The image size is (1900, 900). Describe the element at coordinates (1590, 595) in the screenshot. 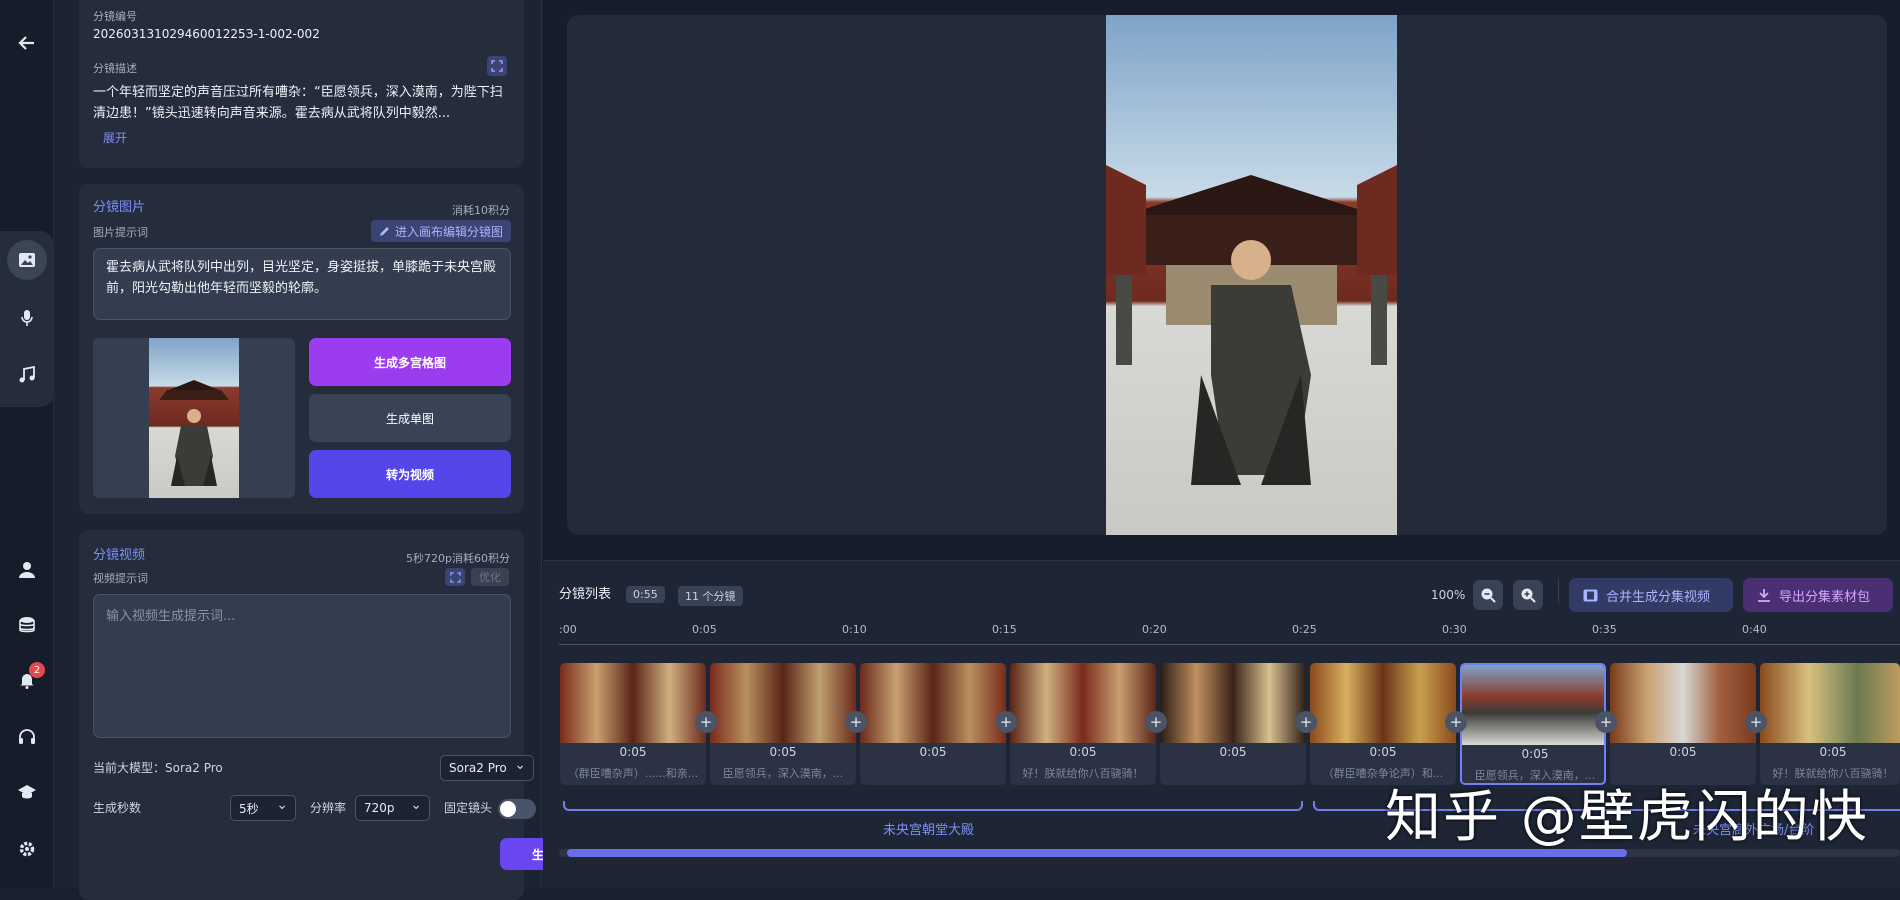

I see `film-icon` at that location.